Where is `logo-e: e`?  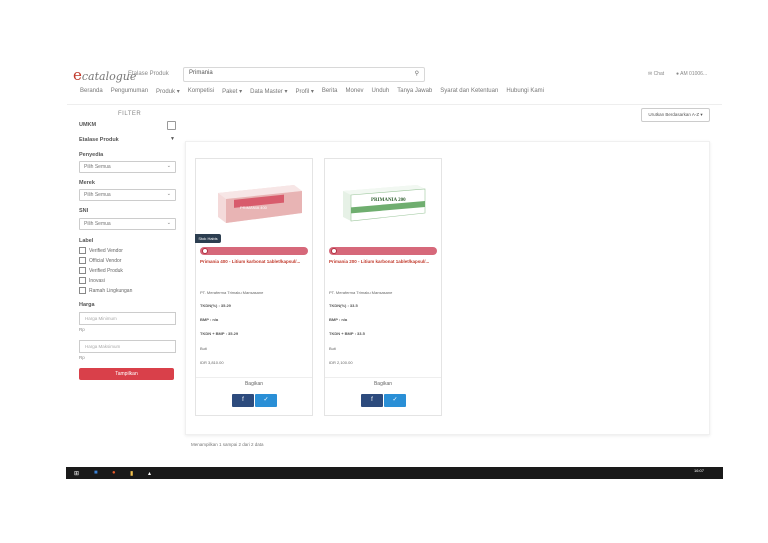 logo-e: e is located at coordinates (77, 75).